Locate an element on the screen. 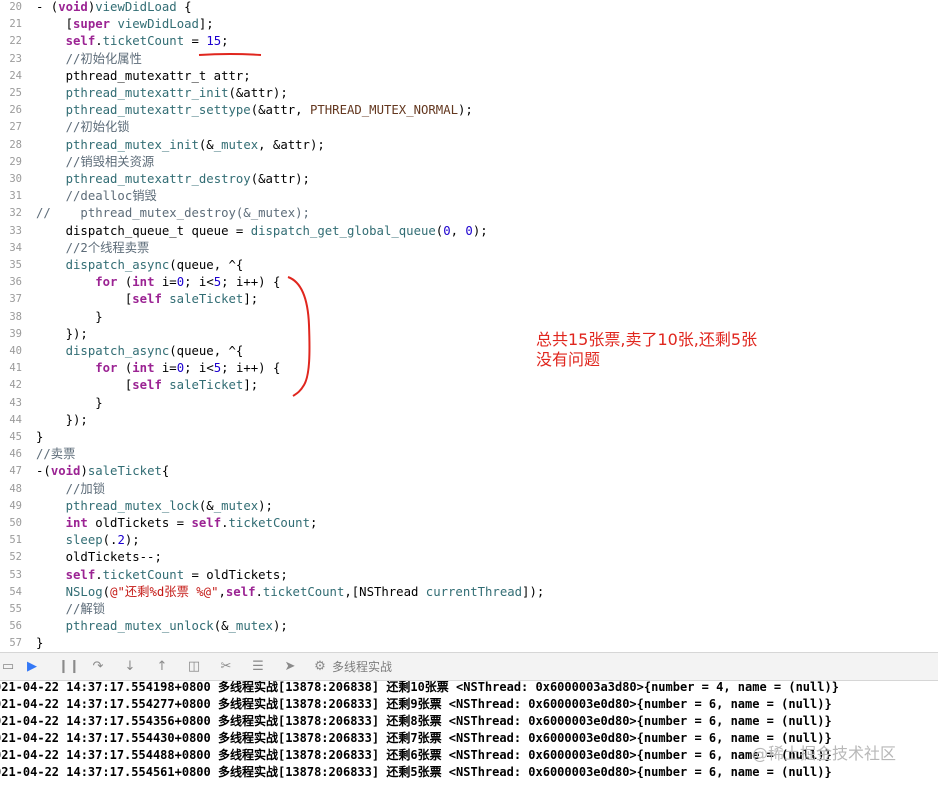 This screenshot has height=791, width=938. line-number: 51 is located at coordinates (15, 540).